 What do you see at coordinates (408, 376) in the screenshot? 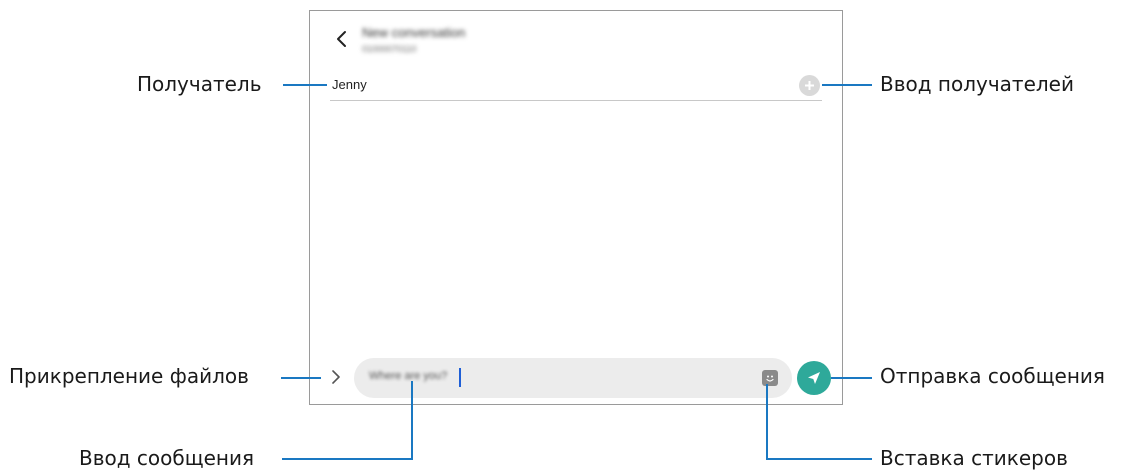
I see `message-text: Where are you?` at bounding box center [408, 376].